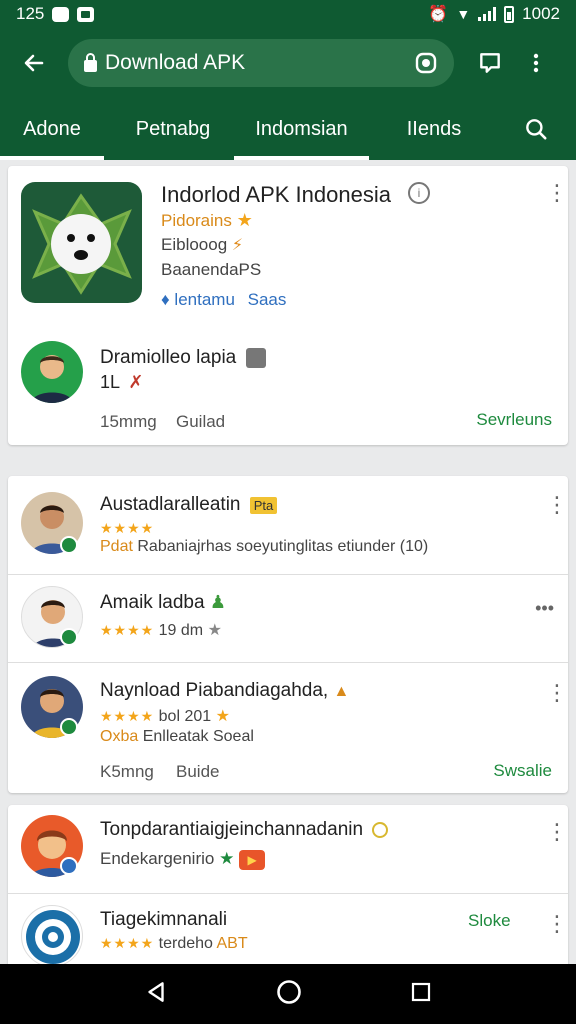 This screenshot has width=576, height=1024. I want to click on item-sub-line: Endekargenirio ★ ▶, so click(183, 859).